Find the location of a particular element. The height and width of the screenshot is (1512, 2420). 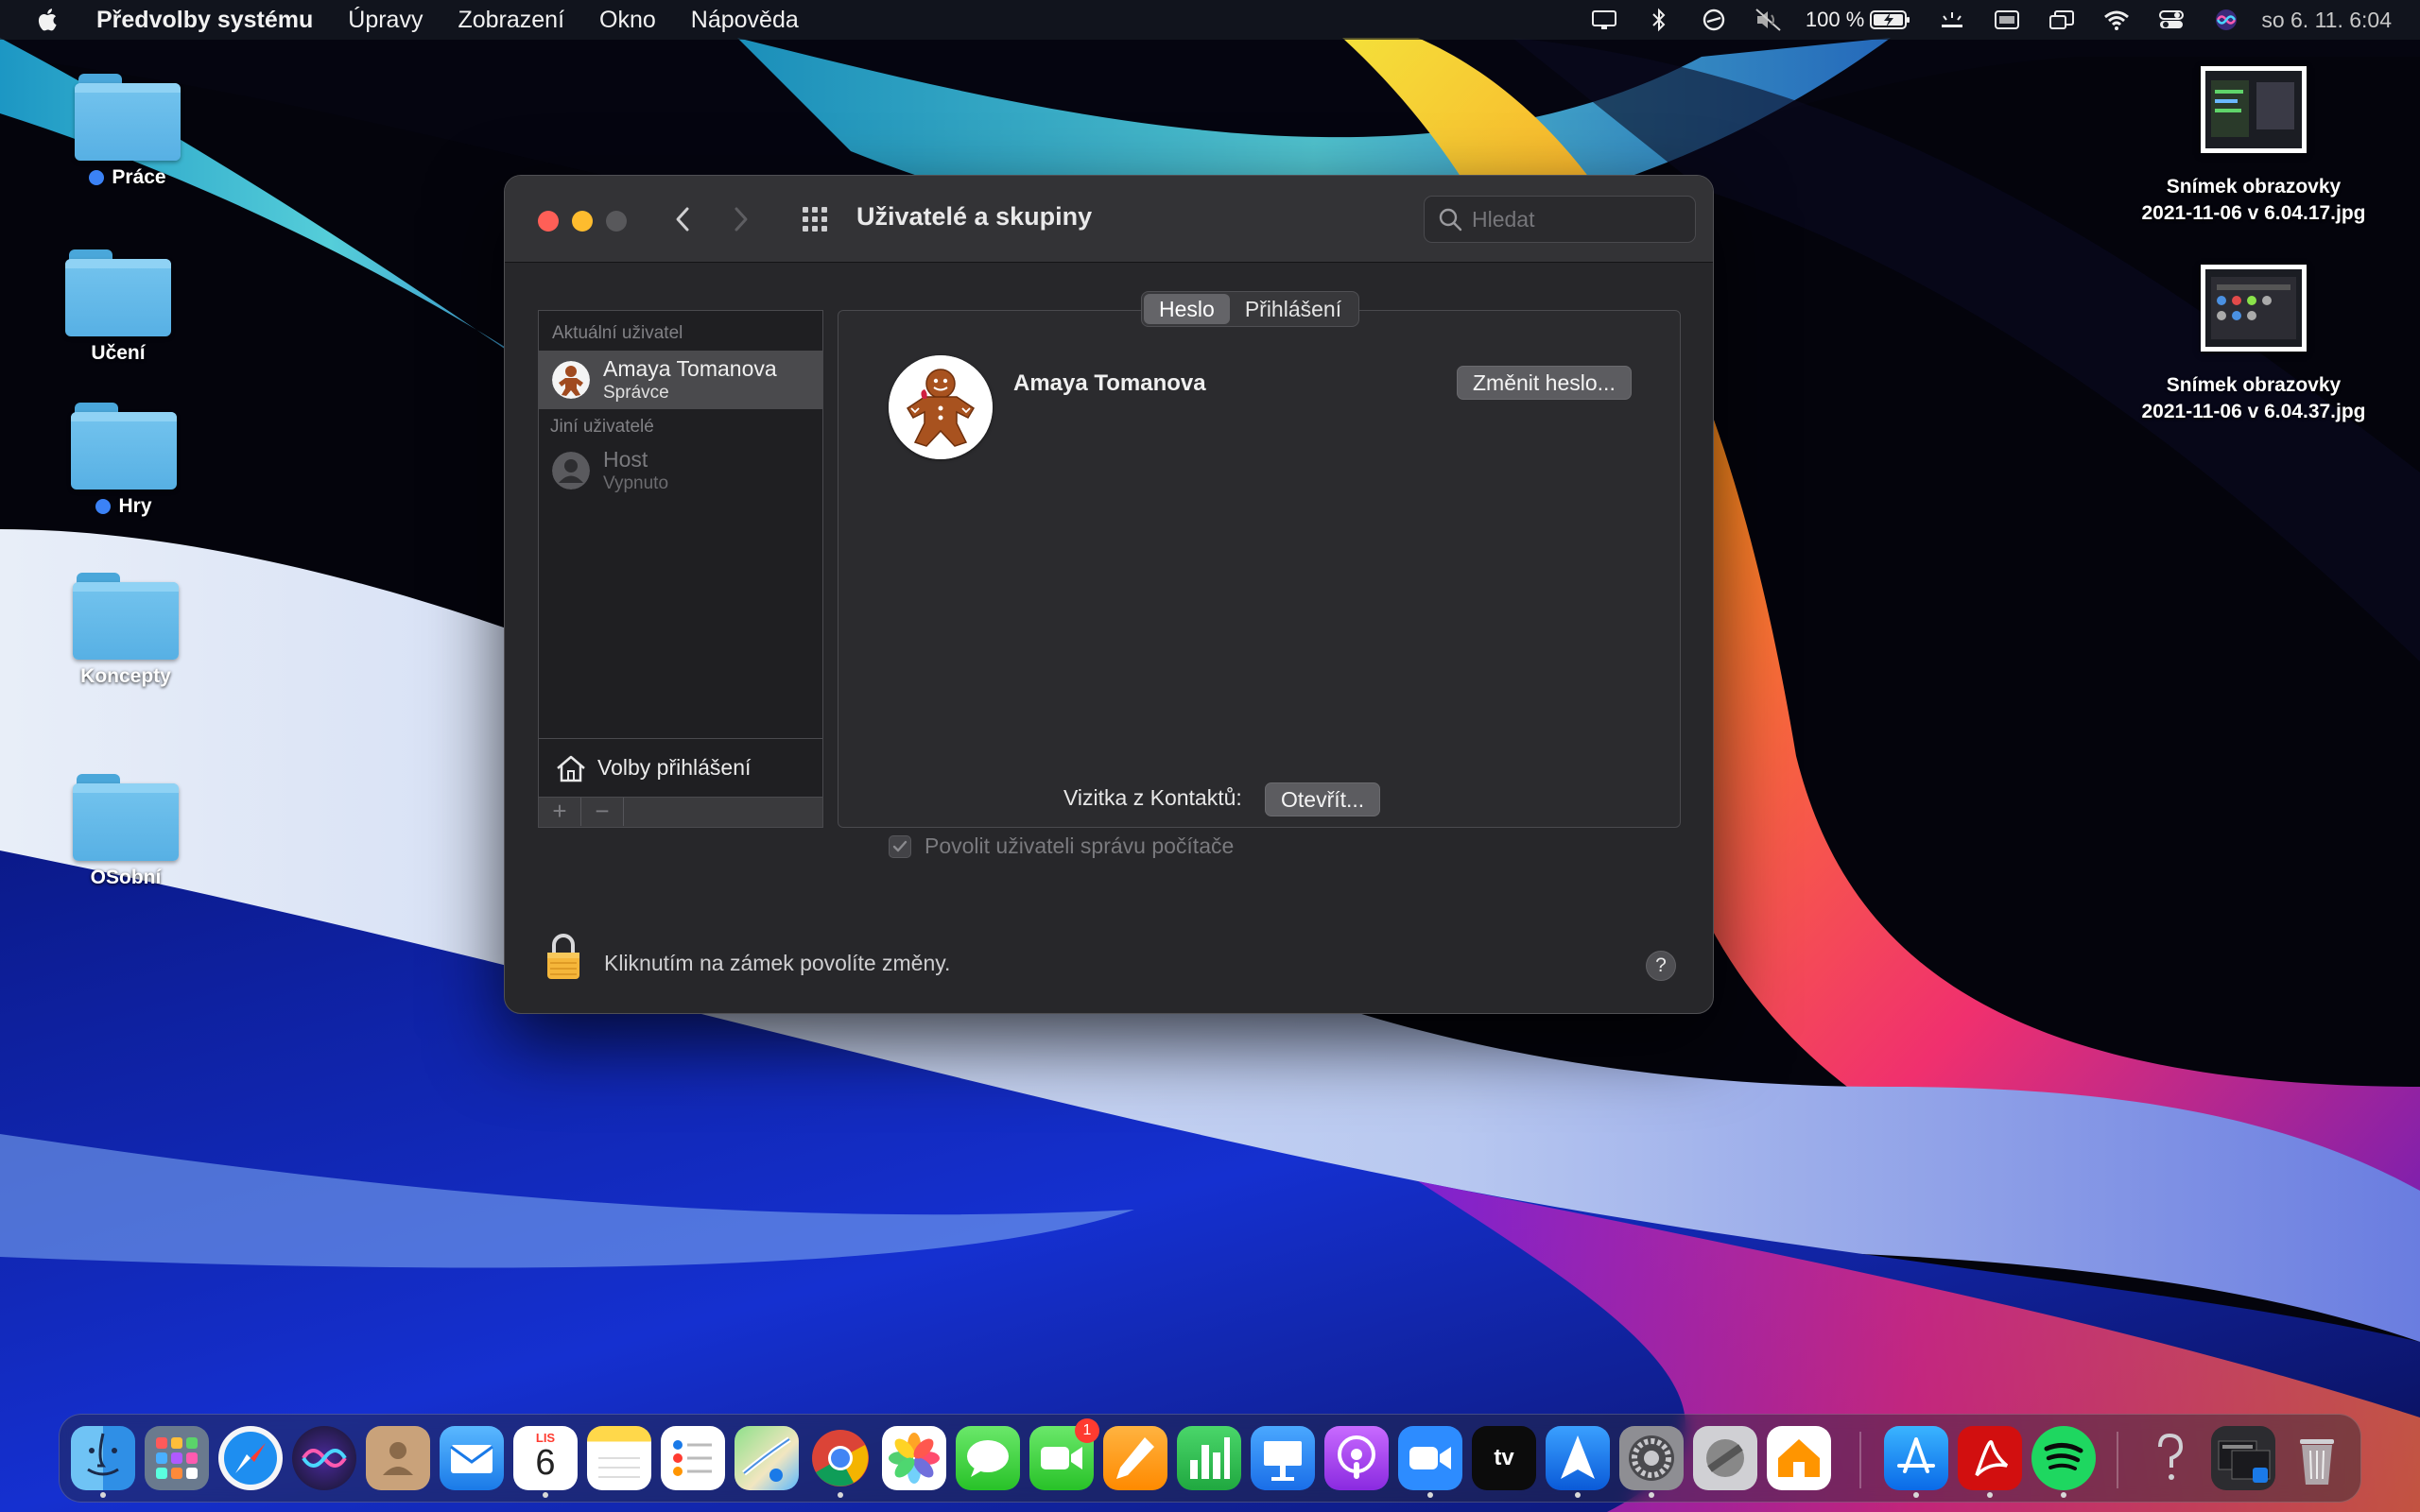

menu-view: Zobrazení is located at coordinates (511, 20).